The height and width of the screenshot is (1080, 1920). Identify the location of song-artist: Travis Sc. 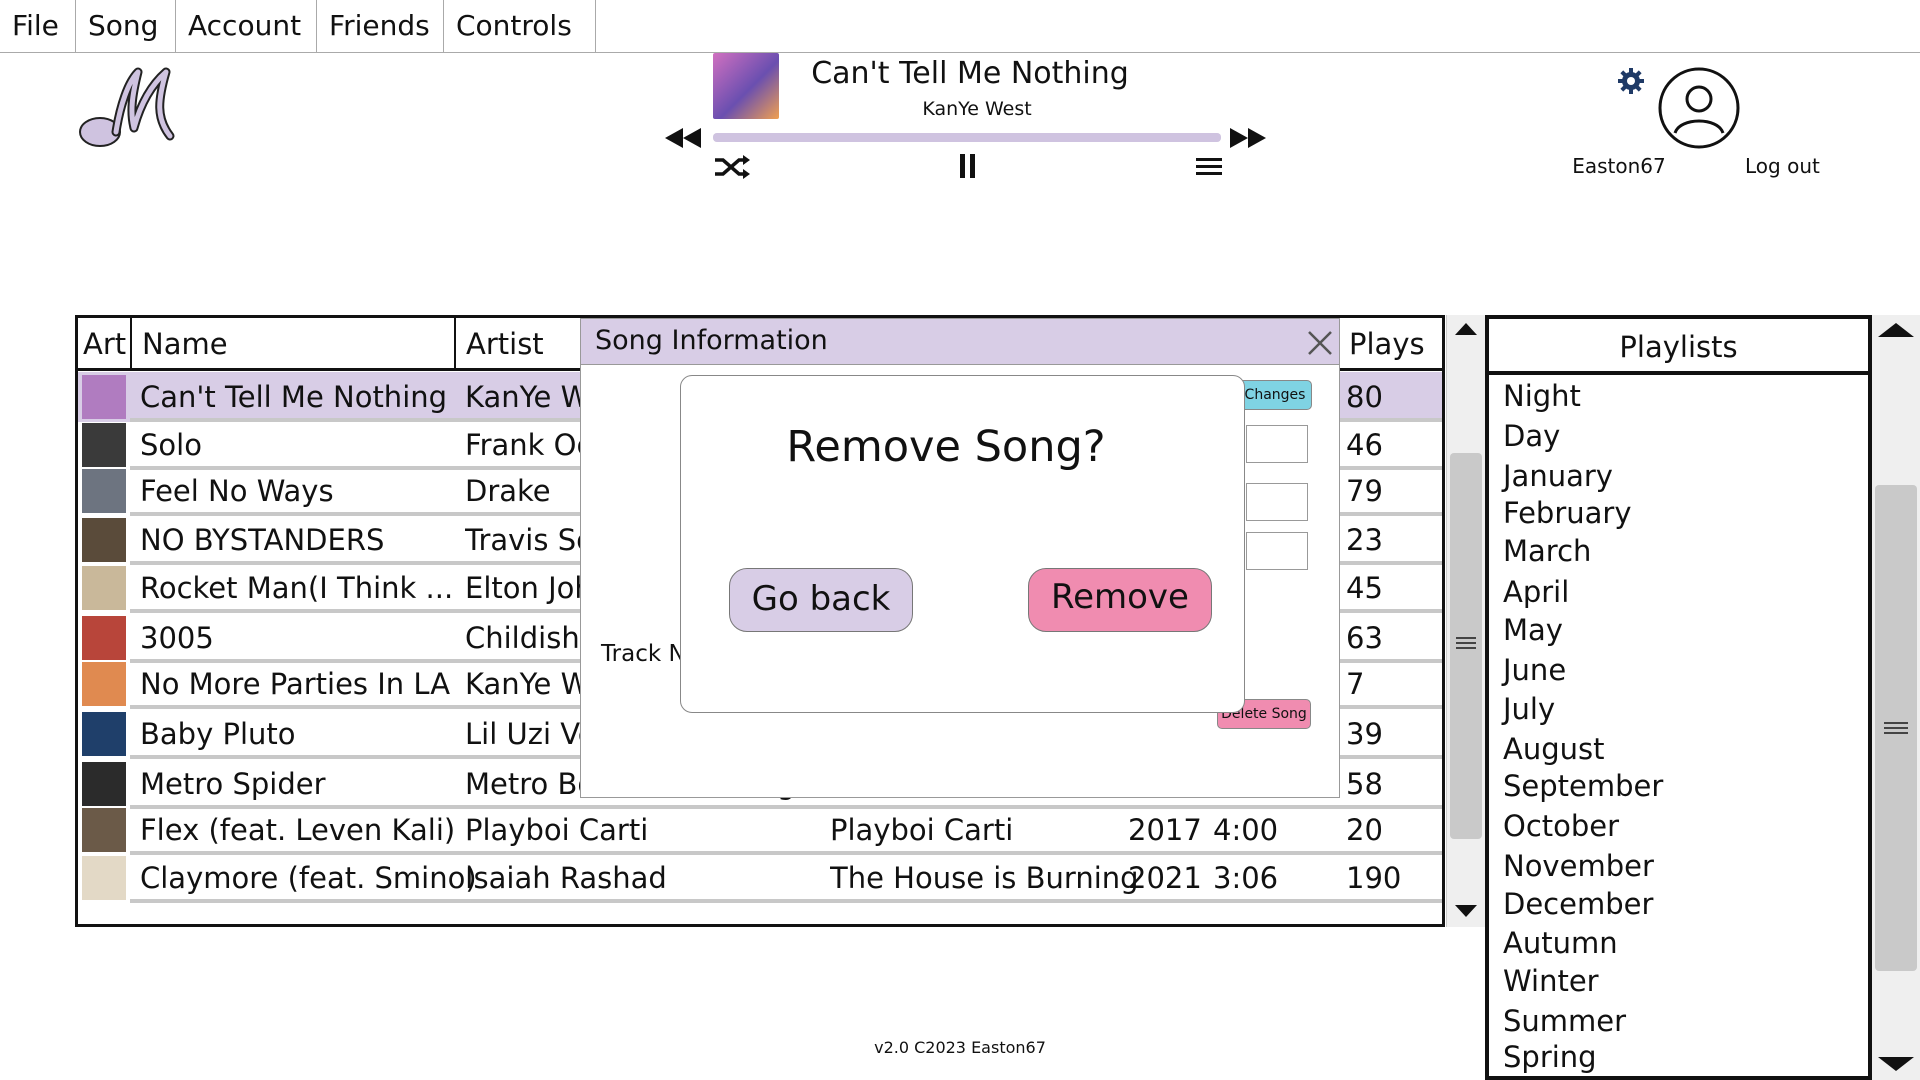
(529, 540).